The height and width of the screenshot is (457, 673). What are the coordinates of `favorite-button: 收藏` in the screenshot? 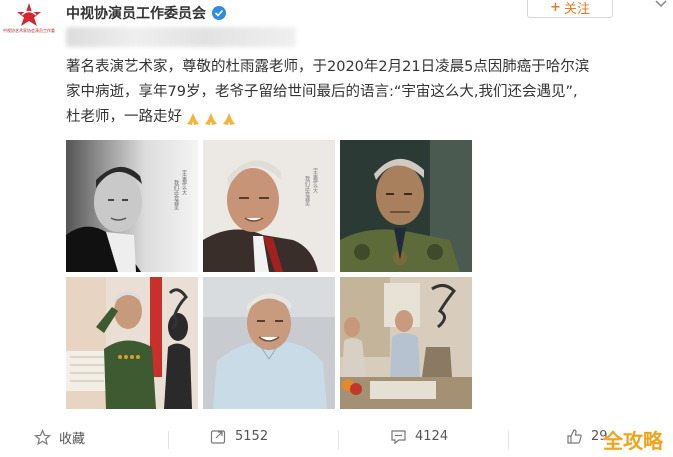 It's located at (59, 437).